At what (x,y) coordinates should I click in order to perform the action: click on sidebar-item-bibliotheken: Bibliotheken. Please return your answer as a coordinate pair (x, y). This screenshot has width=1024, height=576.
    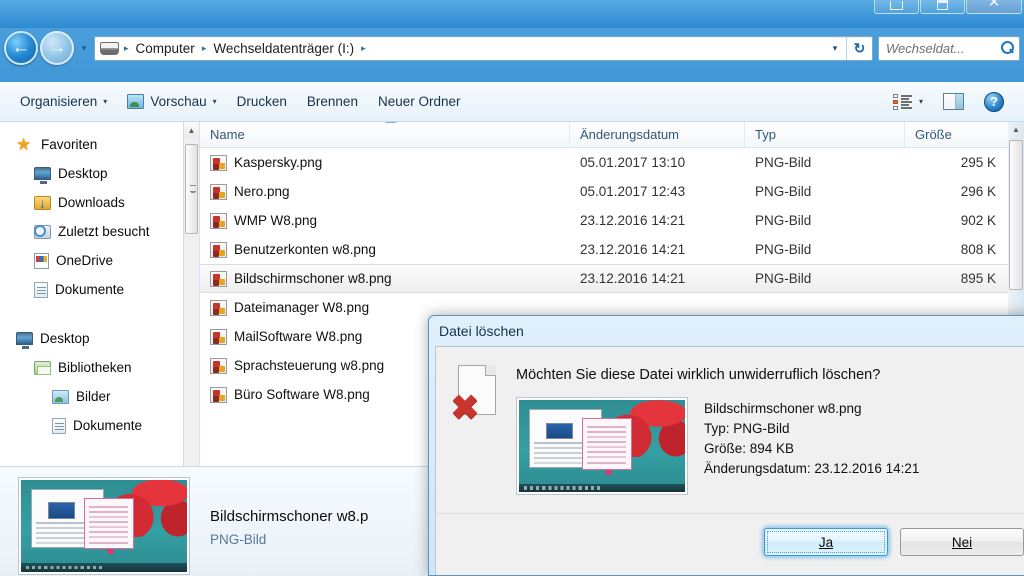
    Looking at the image, I should click on (99, 367).